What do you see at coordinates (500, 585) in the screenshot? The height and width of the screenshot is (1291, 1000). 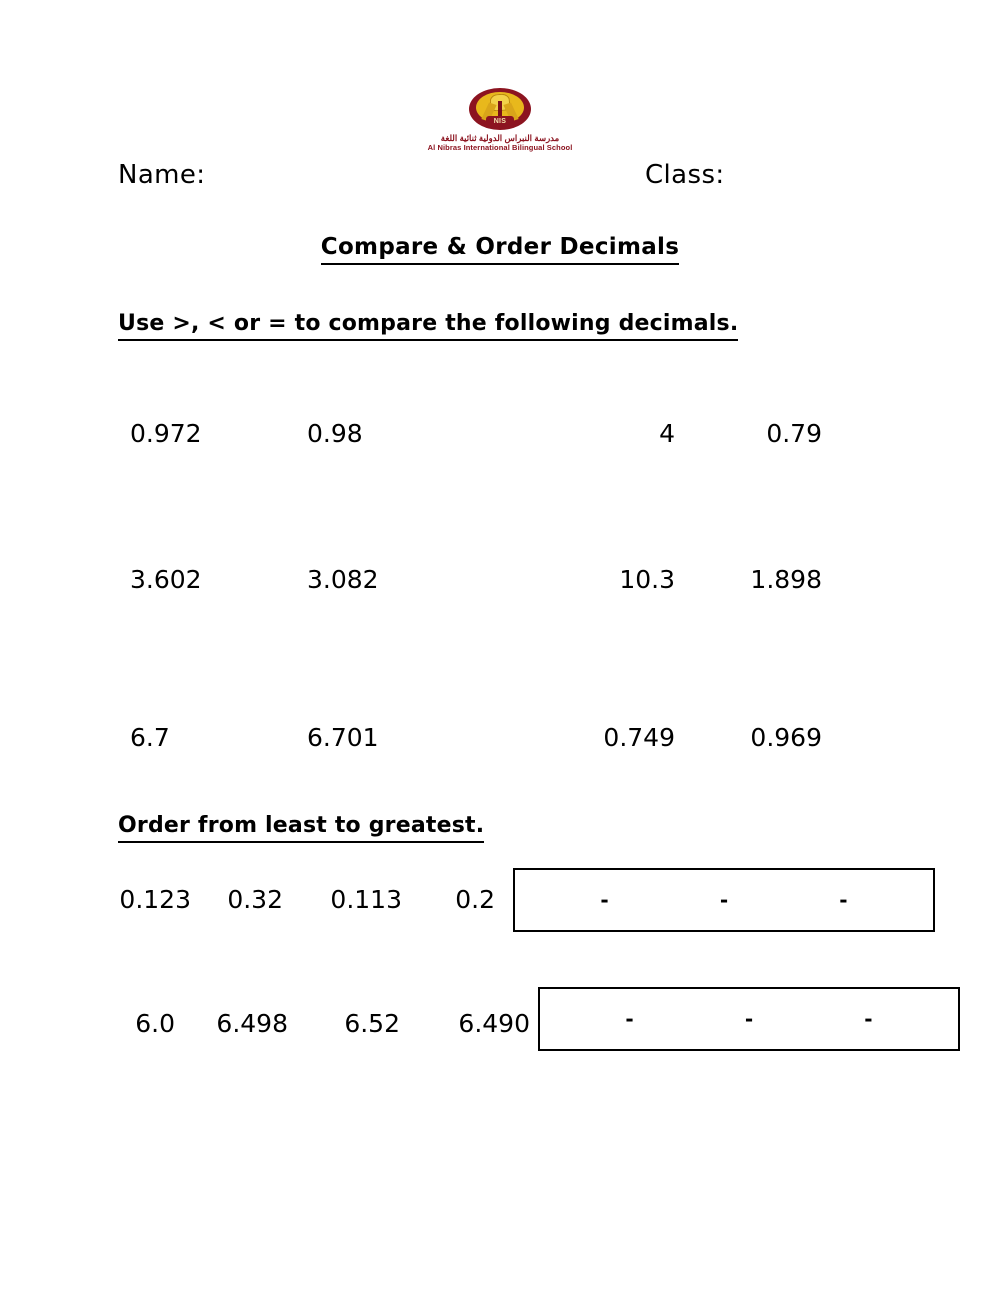 I see `compare-row: 3.602 3.082 10.3 1.898` at bounding box center [500, 585].